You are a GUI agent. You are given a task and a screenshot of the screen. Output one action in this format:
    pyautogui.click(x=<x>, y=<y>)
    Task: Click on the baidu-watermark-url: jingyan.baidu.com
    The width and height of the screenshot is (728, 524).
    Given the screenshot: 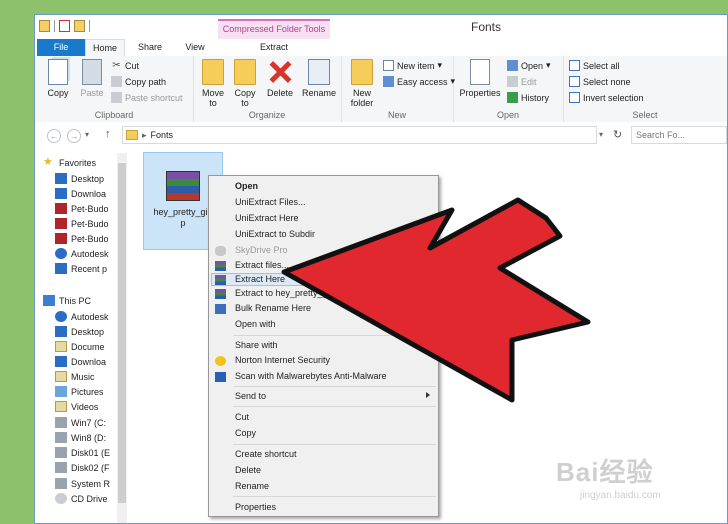 What is the action you would take?
    pyautogui.click(x=620, y=495)
    